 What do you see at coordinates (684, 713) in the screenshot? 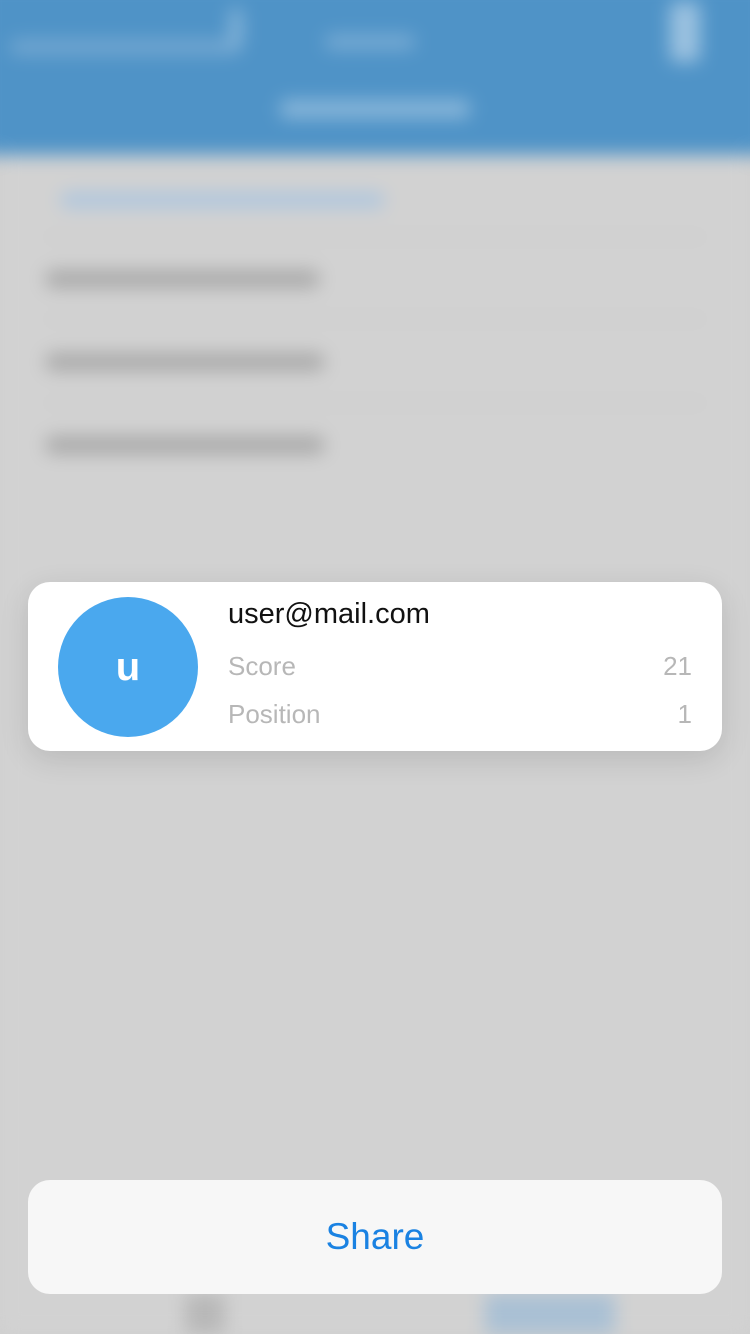
I see `position-value: 1` at bounding box center [684, 713].